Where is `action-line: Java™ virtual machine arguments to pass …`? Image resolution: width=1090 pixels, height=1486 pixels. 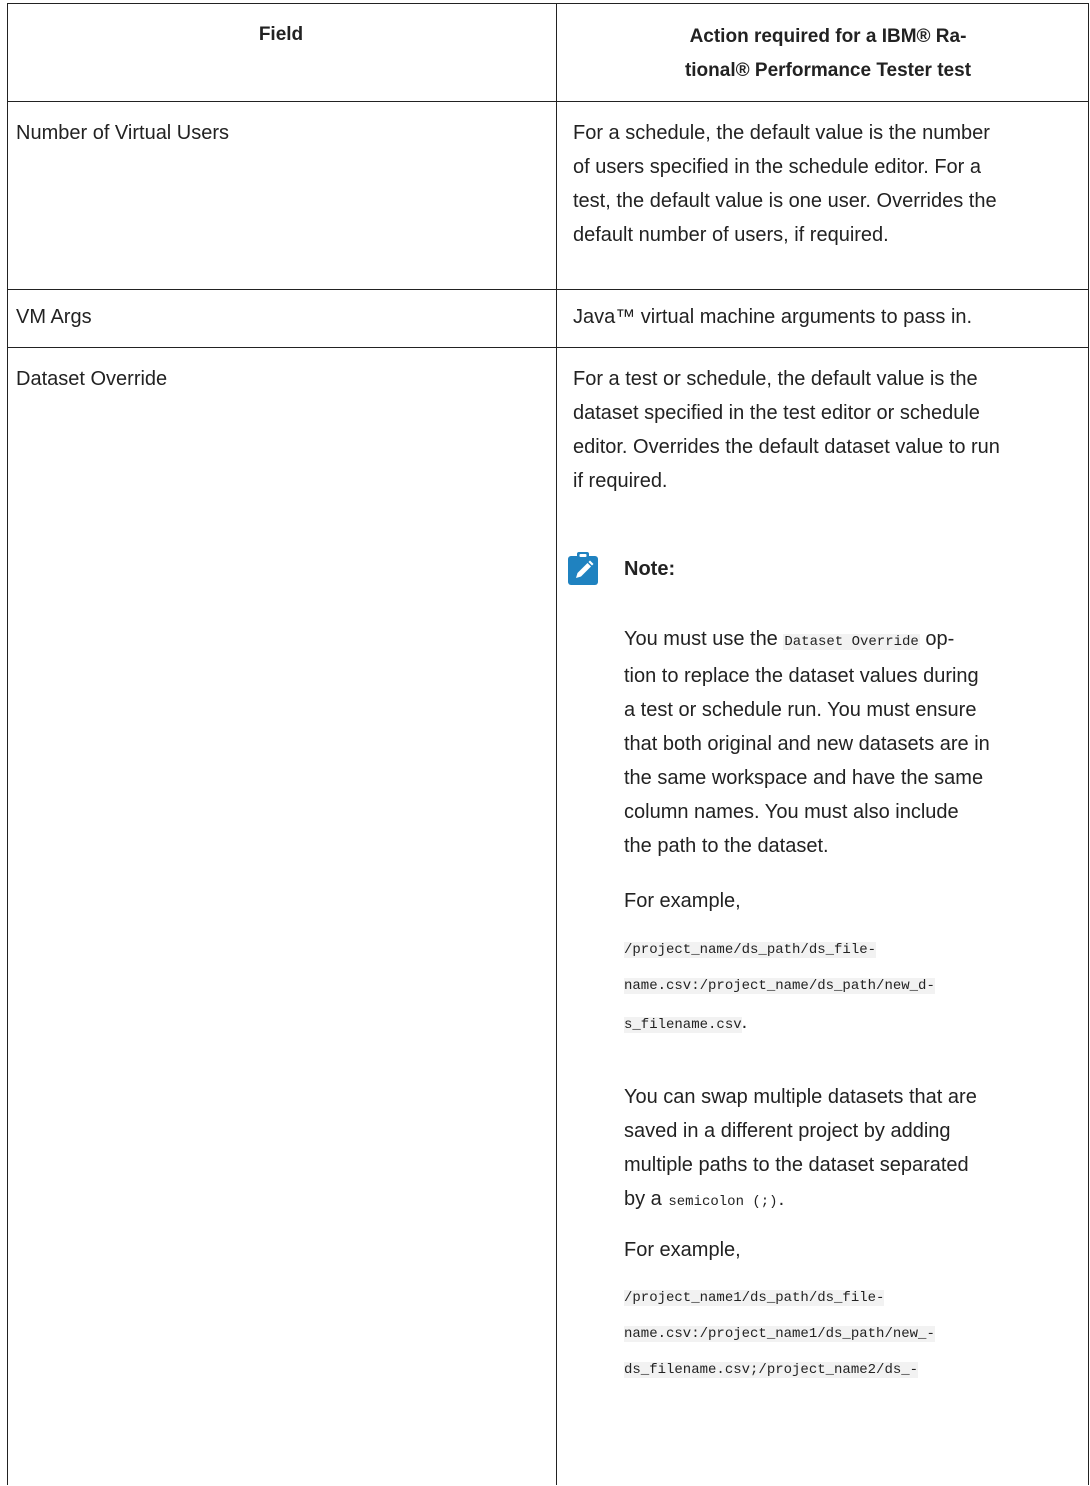 action-line: Java™ virtual machine arguments to pass … is located at coordinates (773, 317).